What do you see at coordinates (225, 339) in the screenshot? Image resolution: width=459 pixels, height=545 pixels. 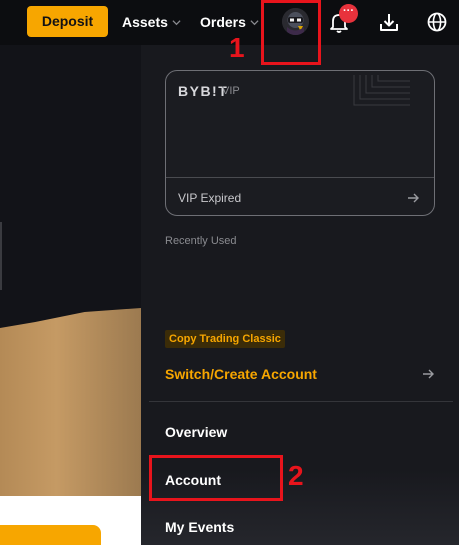 I see `copy-trading-badge: Copy Trading Classic` at bounding box center [225, 339].